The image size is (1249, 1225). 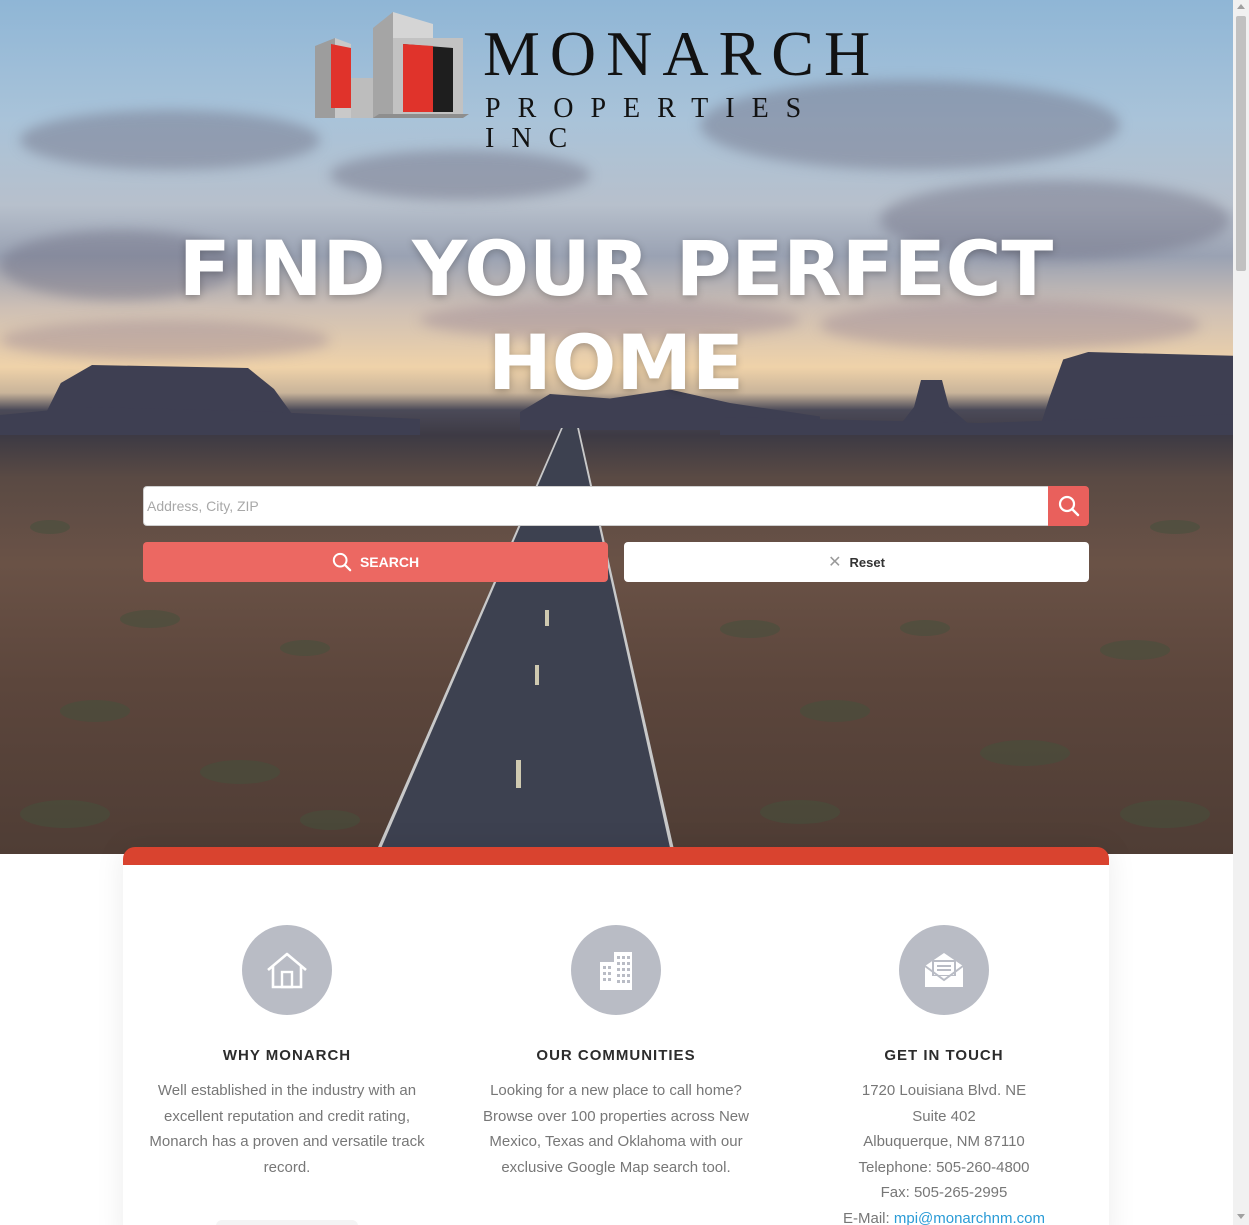 What do you see at coordinates (944, 1167) in the screenshot?
I see `telephone: Telephone: 505-260-4800` at bounding box center [944, 1167].